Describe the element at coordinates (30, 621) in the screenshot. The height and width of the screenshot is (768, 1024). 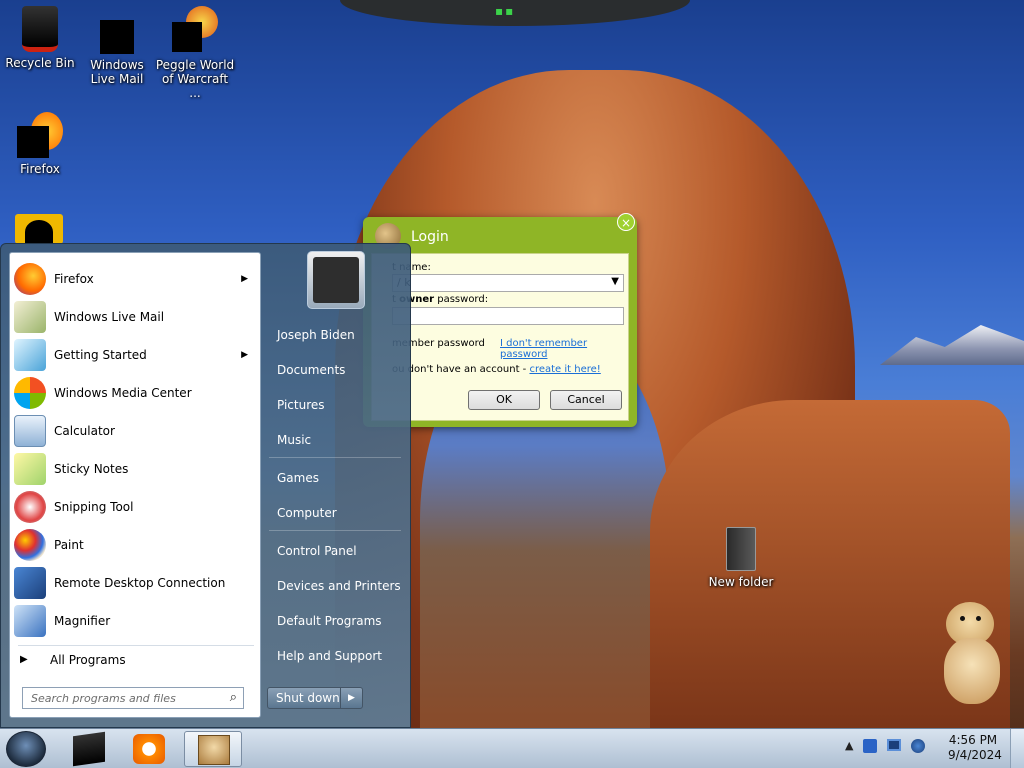
I see `magnifier-icon` at that location.